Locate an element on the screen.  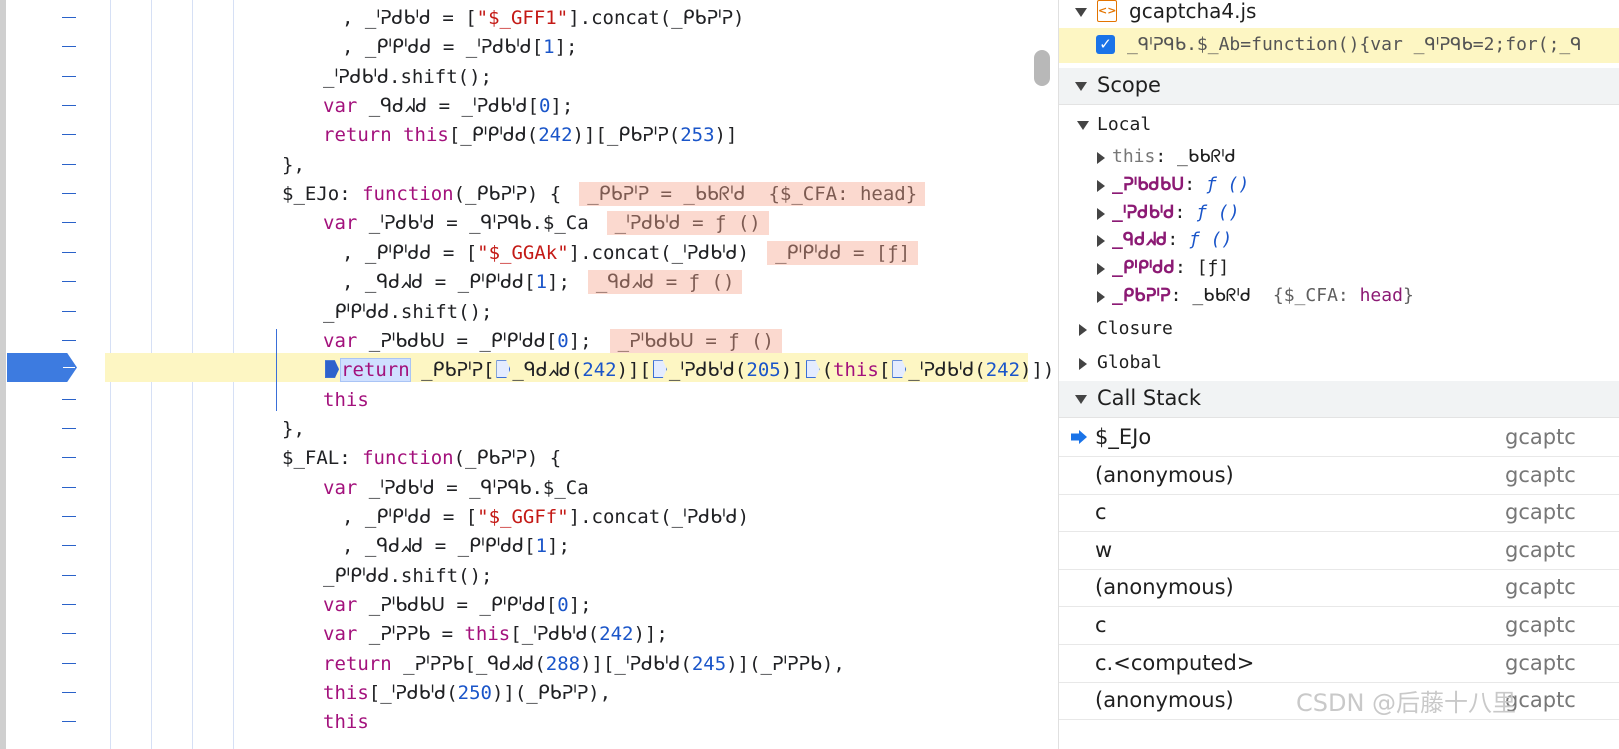
code-token: var is located at coordinates (346, 634).